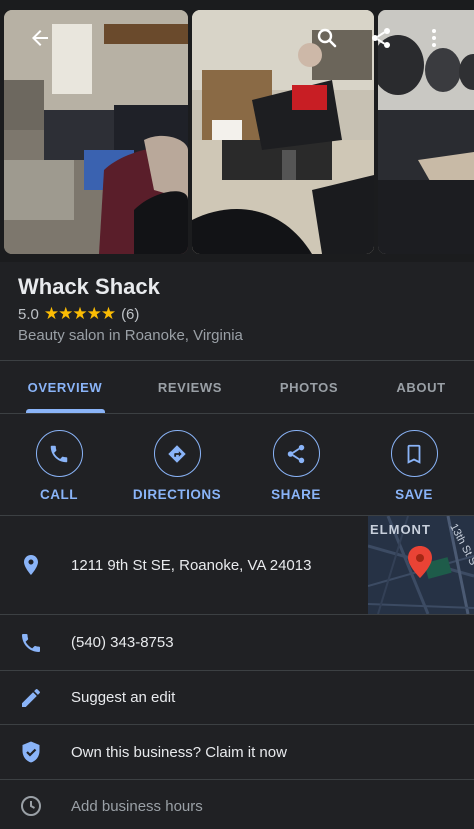 Image resolution: width=474 pixels, height=829 pixels. Describe the element at coordinates (40, 38) in the screenshot. I see `back-arrow-icon` at that location.